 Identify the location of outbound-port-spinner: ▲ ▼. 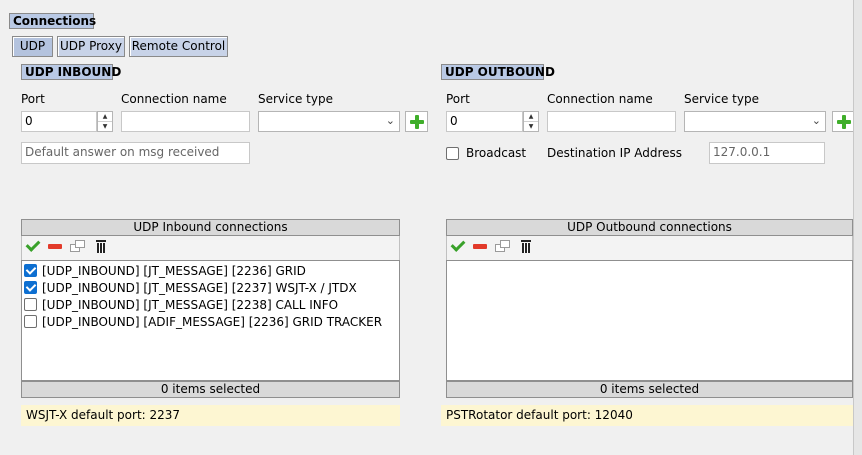
(531, 121).